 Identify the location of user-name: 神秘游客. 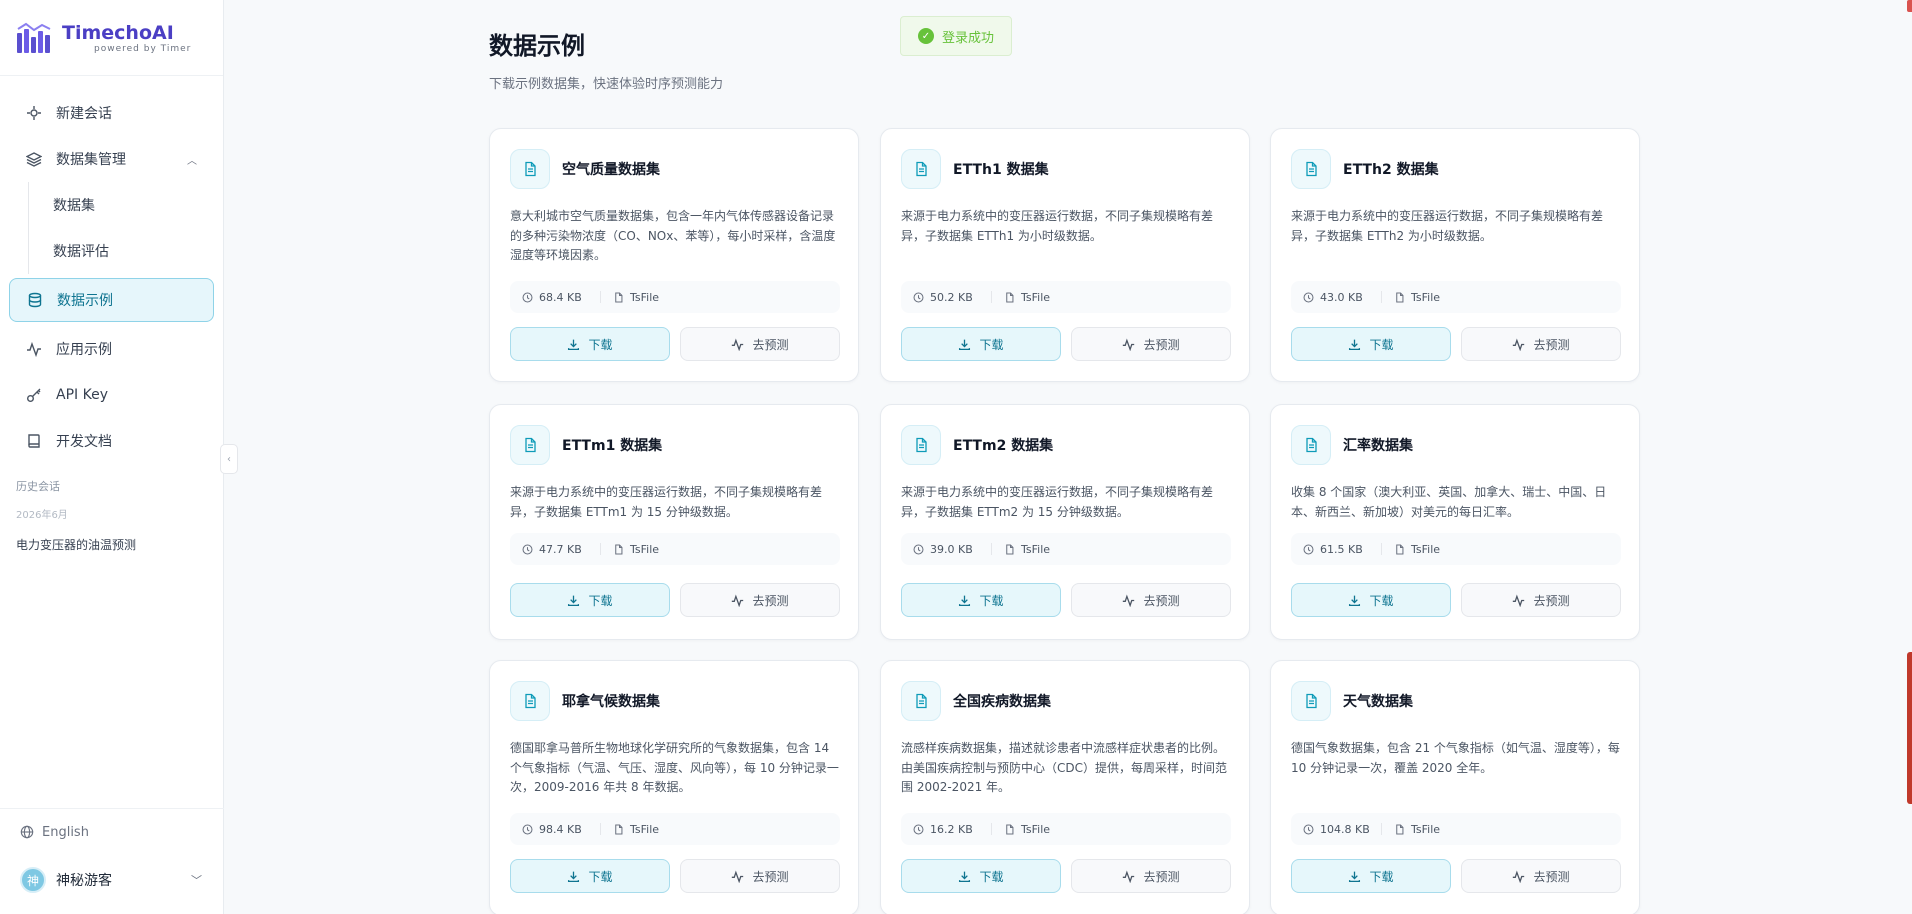
(84, 881).